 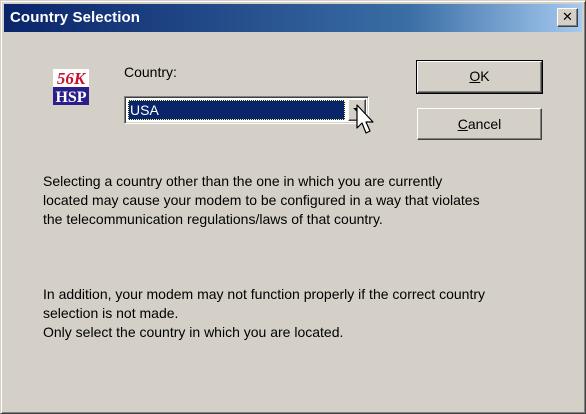 What do you see at coordinates (484, 124) in the screenshot?
I see `cancel-label-rest: ancel` at bounding box center [484, 124].